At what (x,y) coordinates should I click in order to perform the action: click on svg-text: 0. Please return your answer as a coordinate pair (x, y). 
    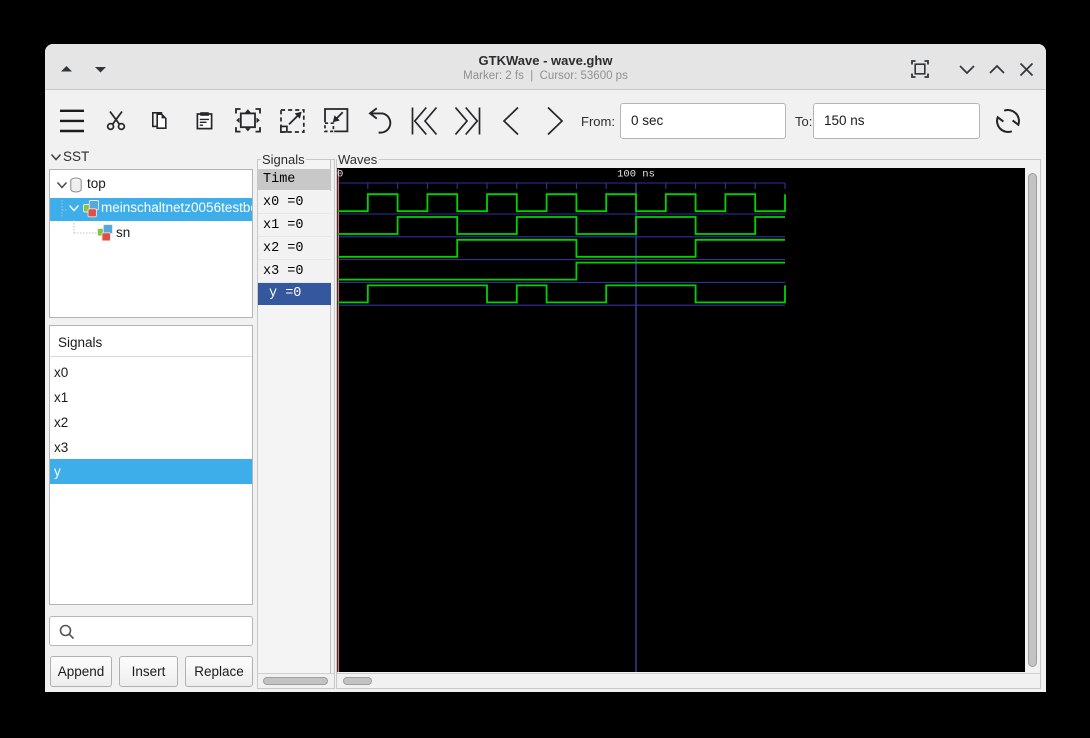
    Looking at the image, I should click on (340, 175).